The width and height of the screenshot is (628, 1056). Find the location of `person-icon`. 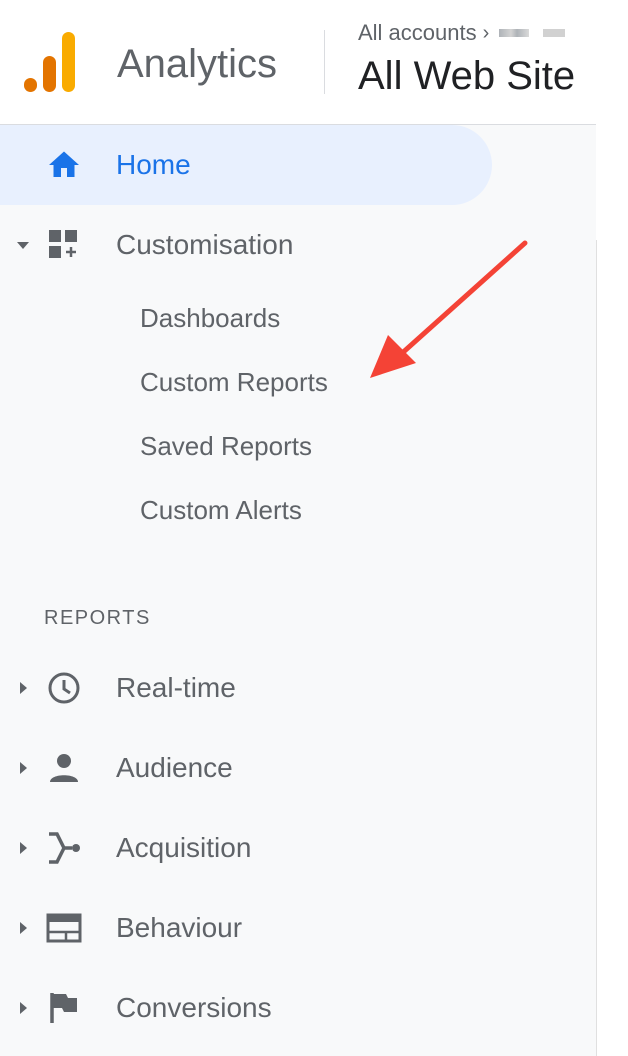

person-icon is located at coordinates (64, 768).